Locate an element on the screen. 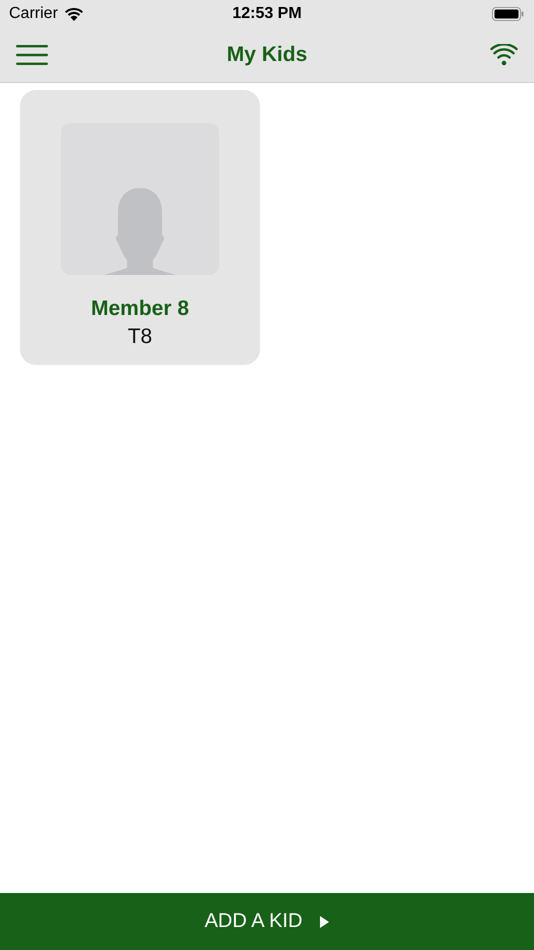  screen-title: My Kids is located at coordinates (267, 55).